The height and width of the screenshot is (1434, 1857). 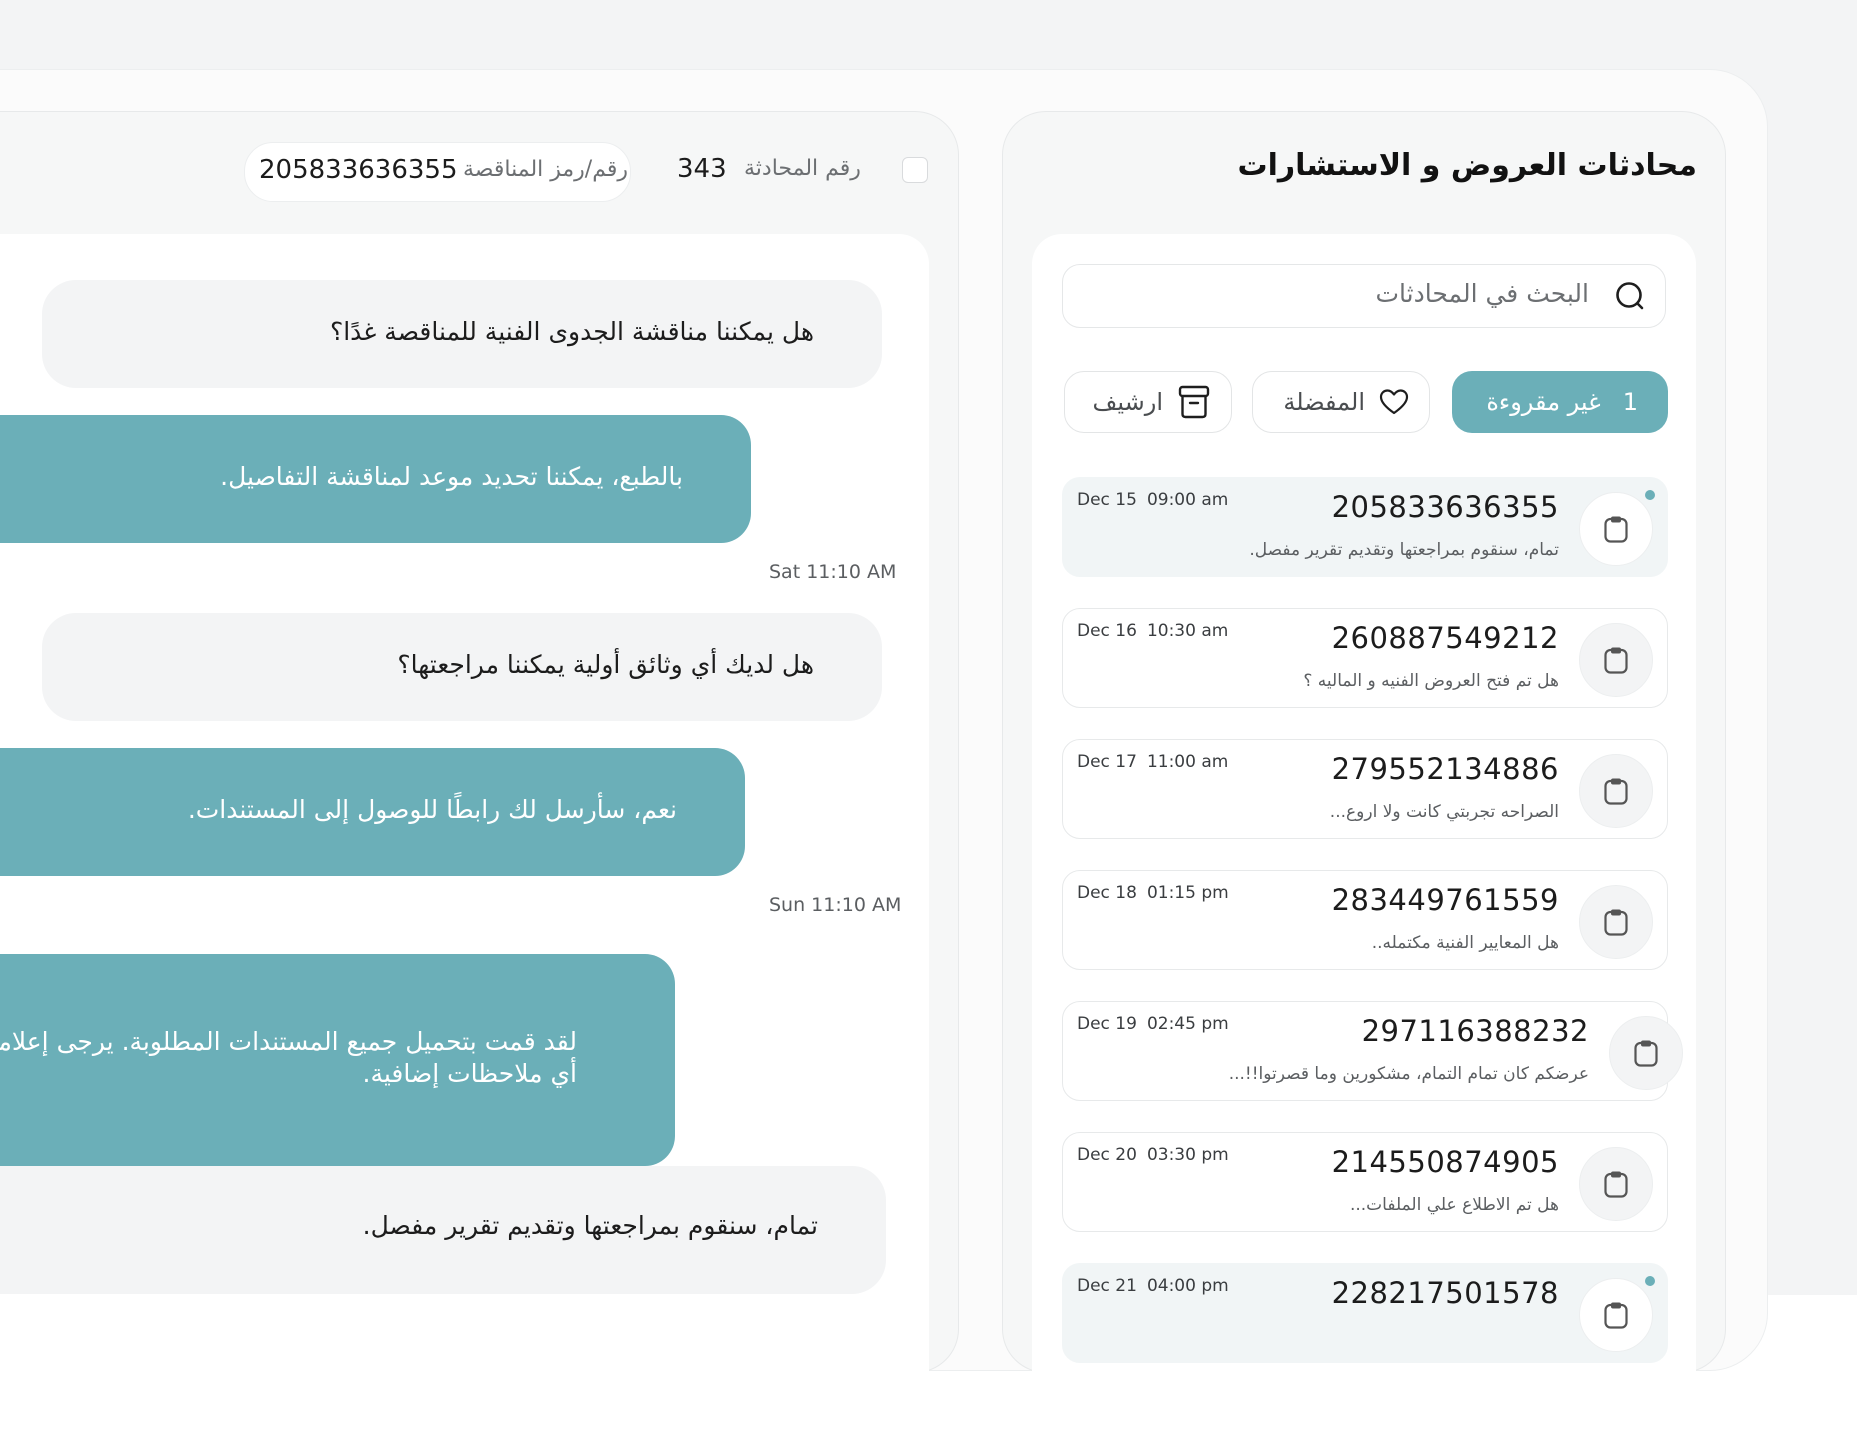 I want to click on conversation-number: 205833636355, so click(x=1445, y=507).